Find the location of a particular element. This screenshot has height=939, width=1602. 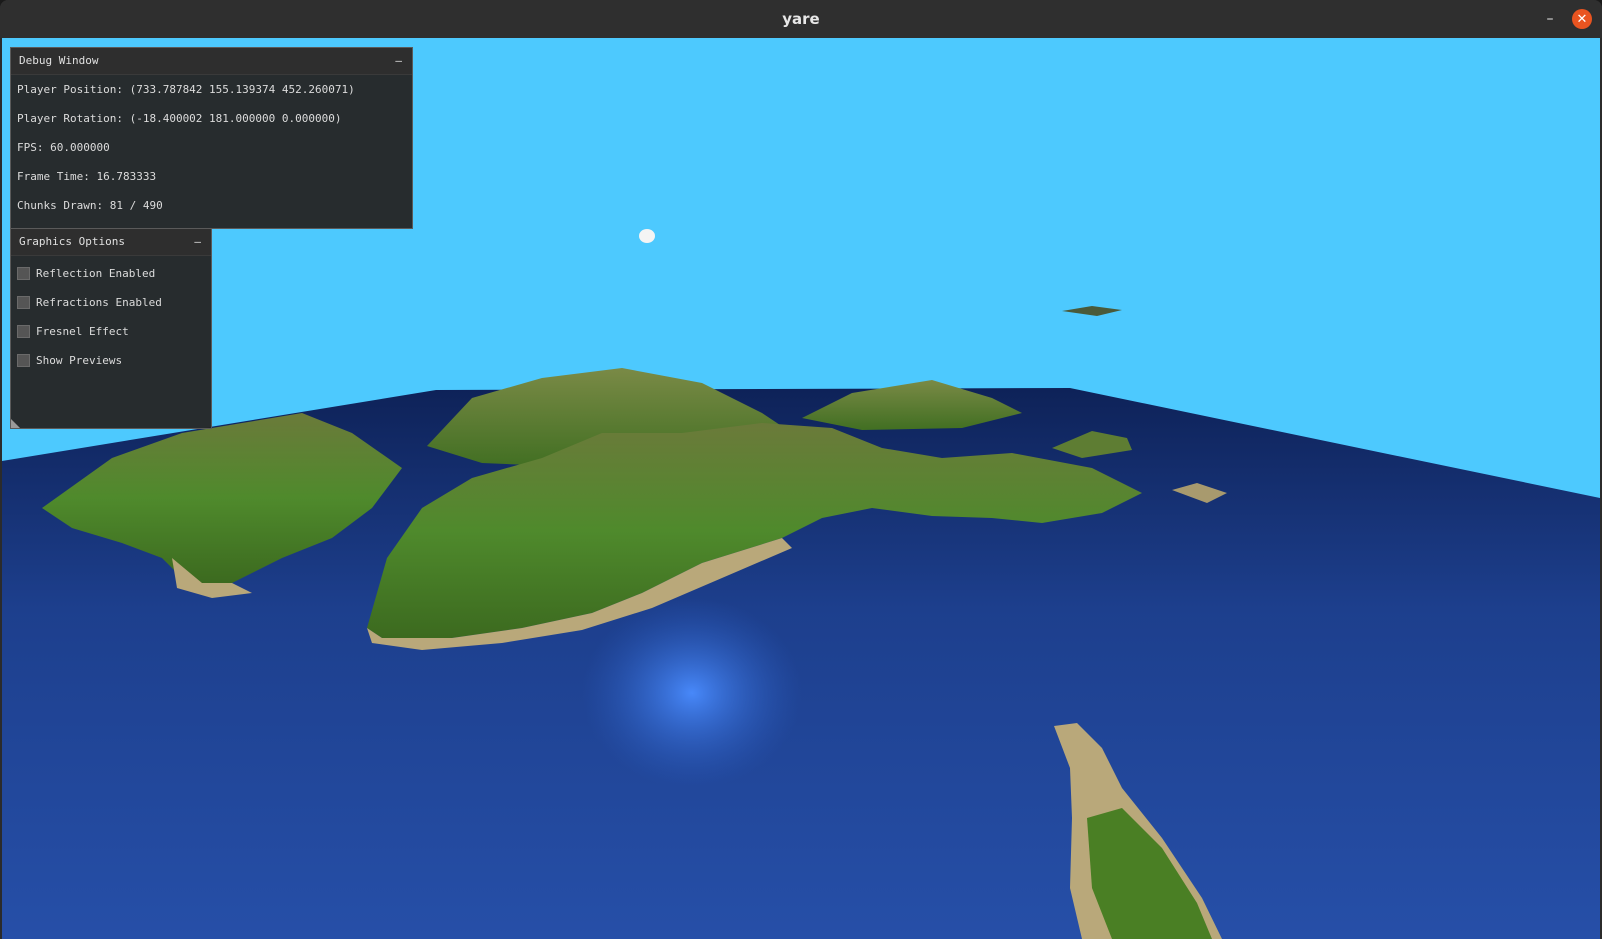

minimize-button: – is located at coordinates (1550, 19).